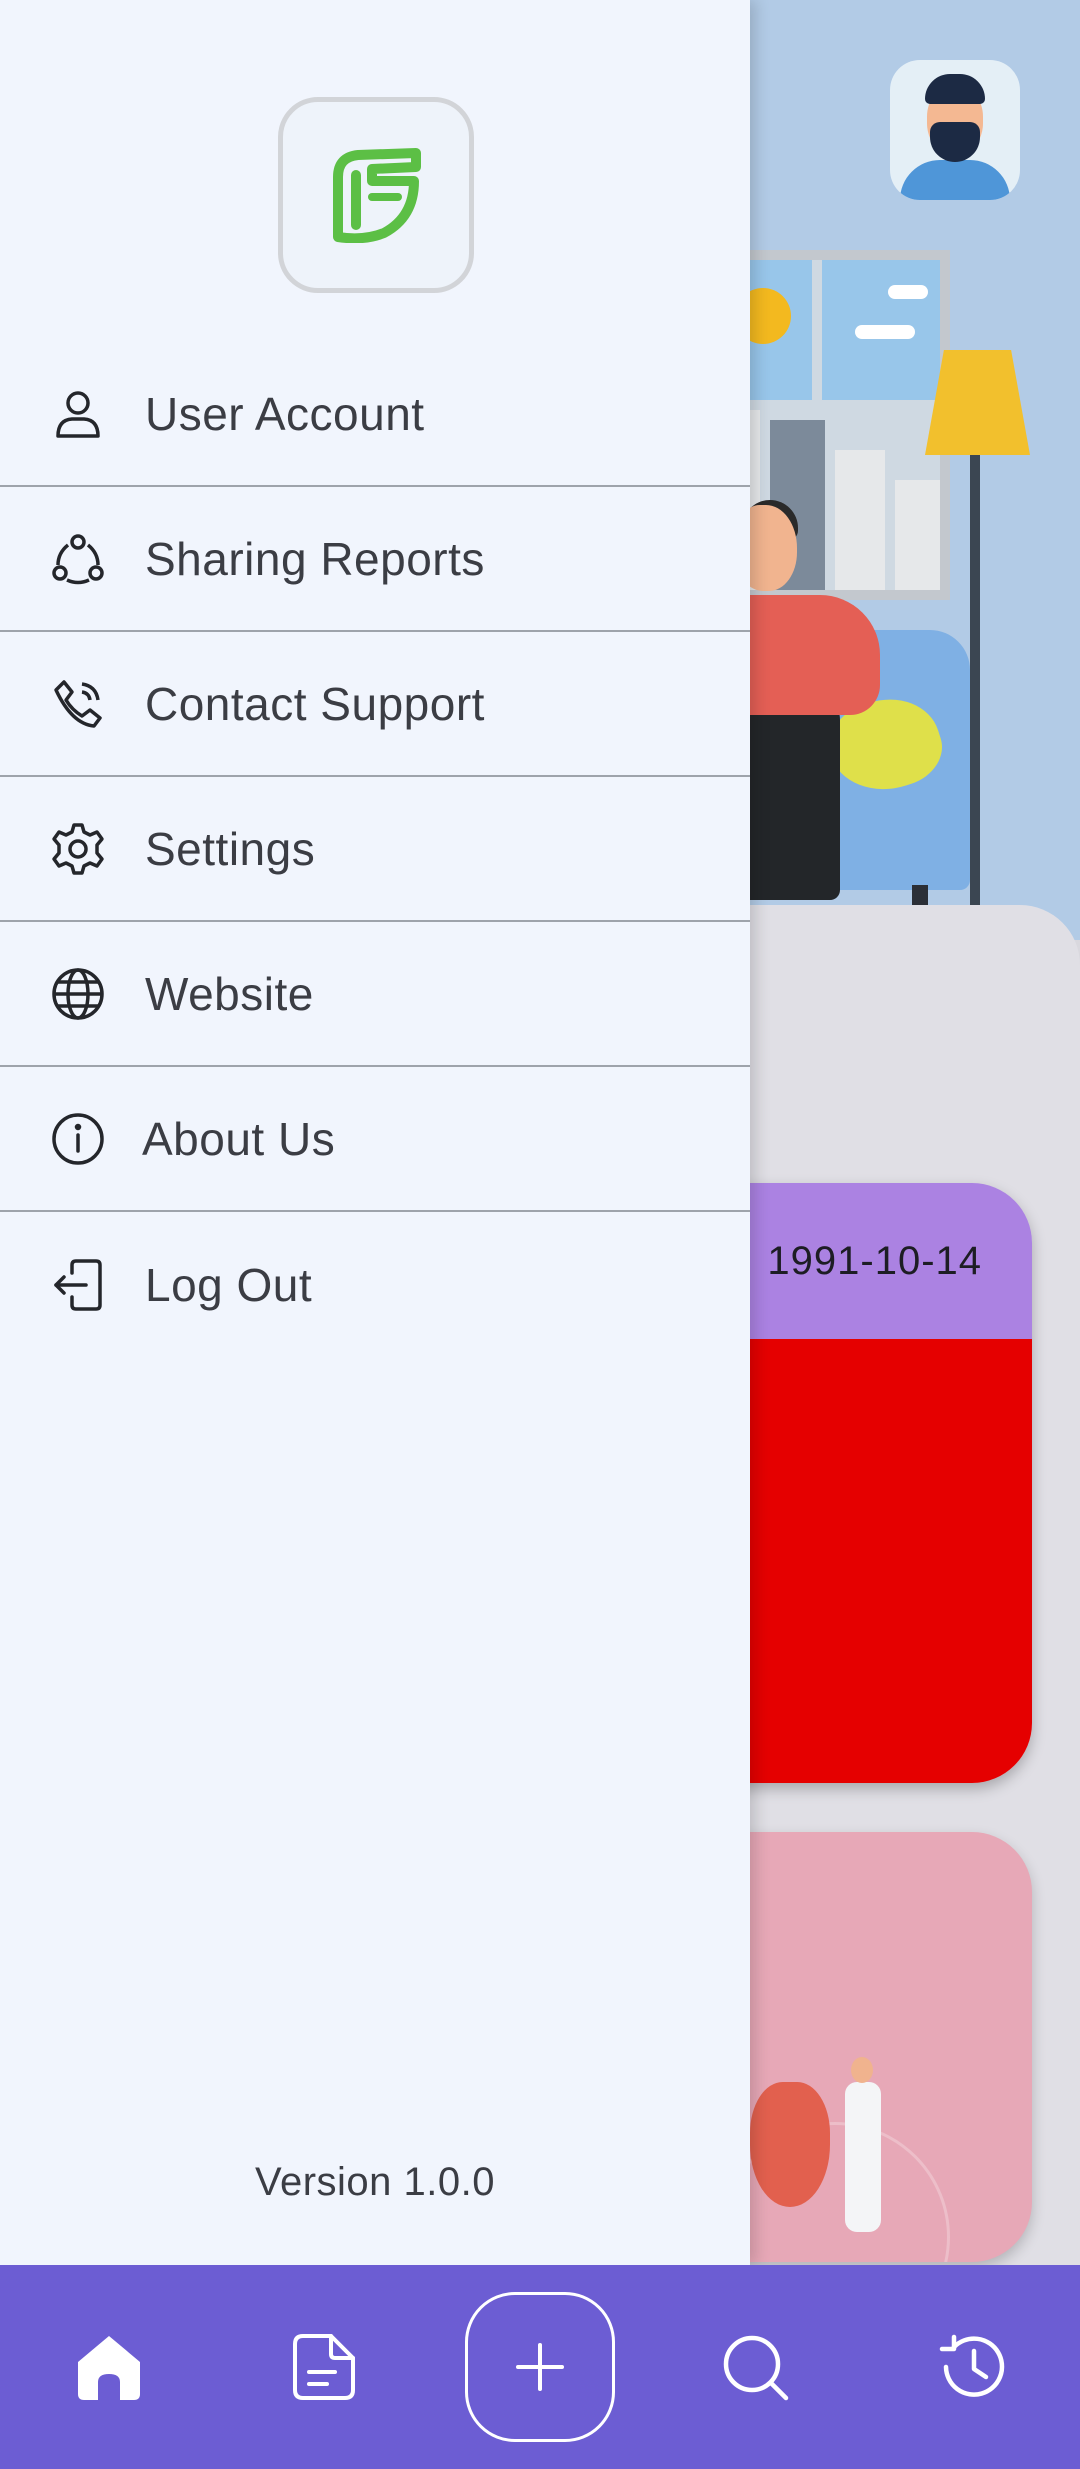 The image size is (1080, 2469). I want to click on app-version: Version 1.0.0, so click(375, 2182).